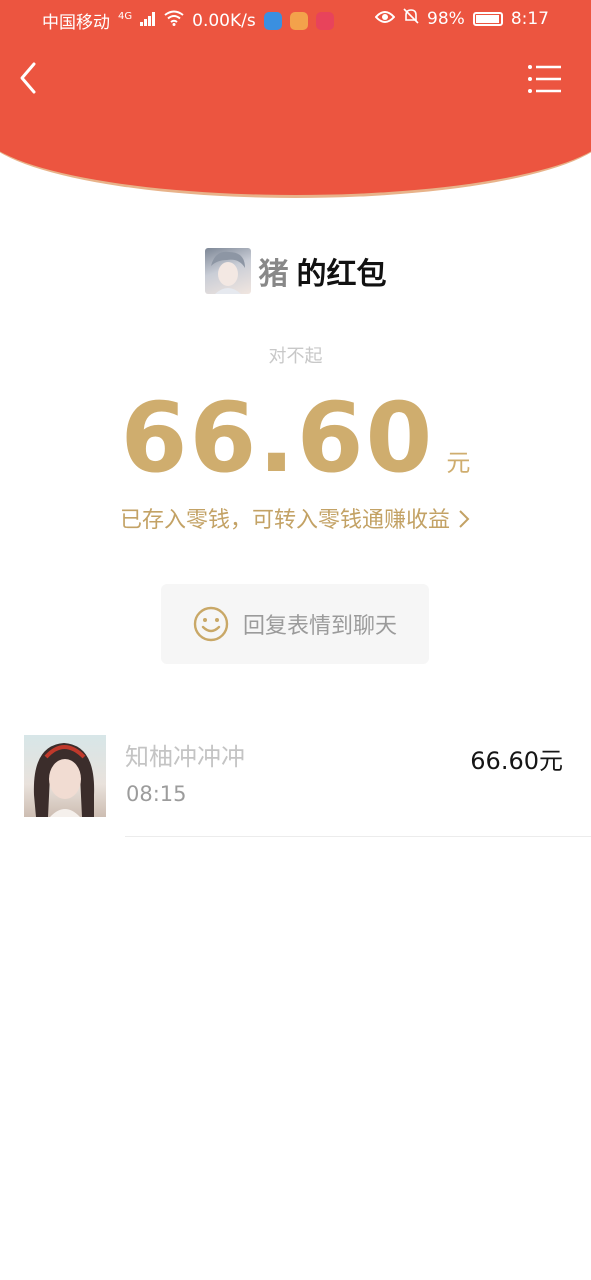 The height and width of the screenshot is (1280, 591). I want to click on received-amount: 66.60元, so click(516, 761).